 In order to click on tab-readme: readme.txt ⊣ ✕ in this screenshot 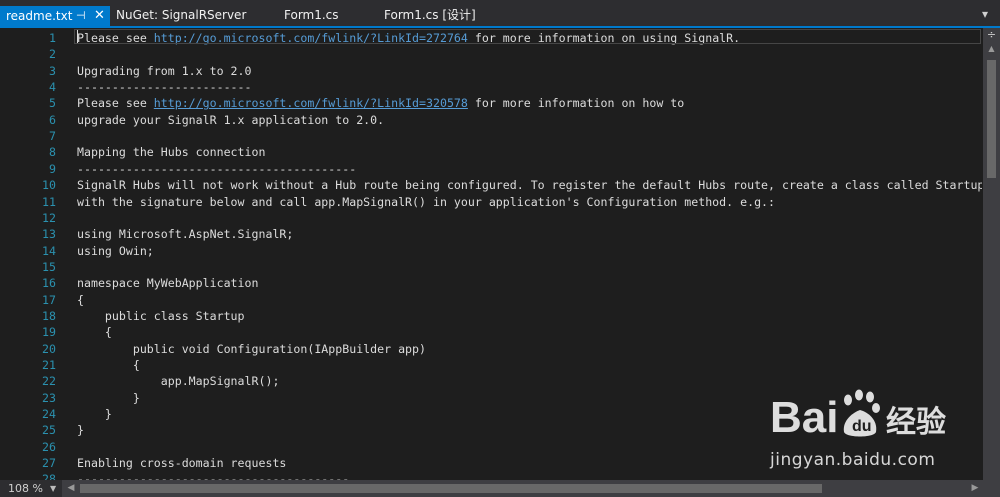, I will do `click(55, 16)`.